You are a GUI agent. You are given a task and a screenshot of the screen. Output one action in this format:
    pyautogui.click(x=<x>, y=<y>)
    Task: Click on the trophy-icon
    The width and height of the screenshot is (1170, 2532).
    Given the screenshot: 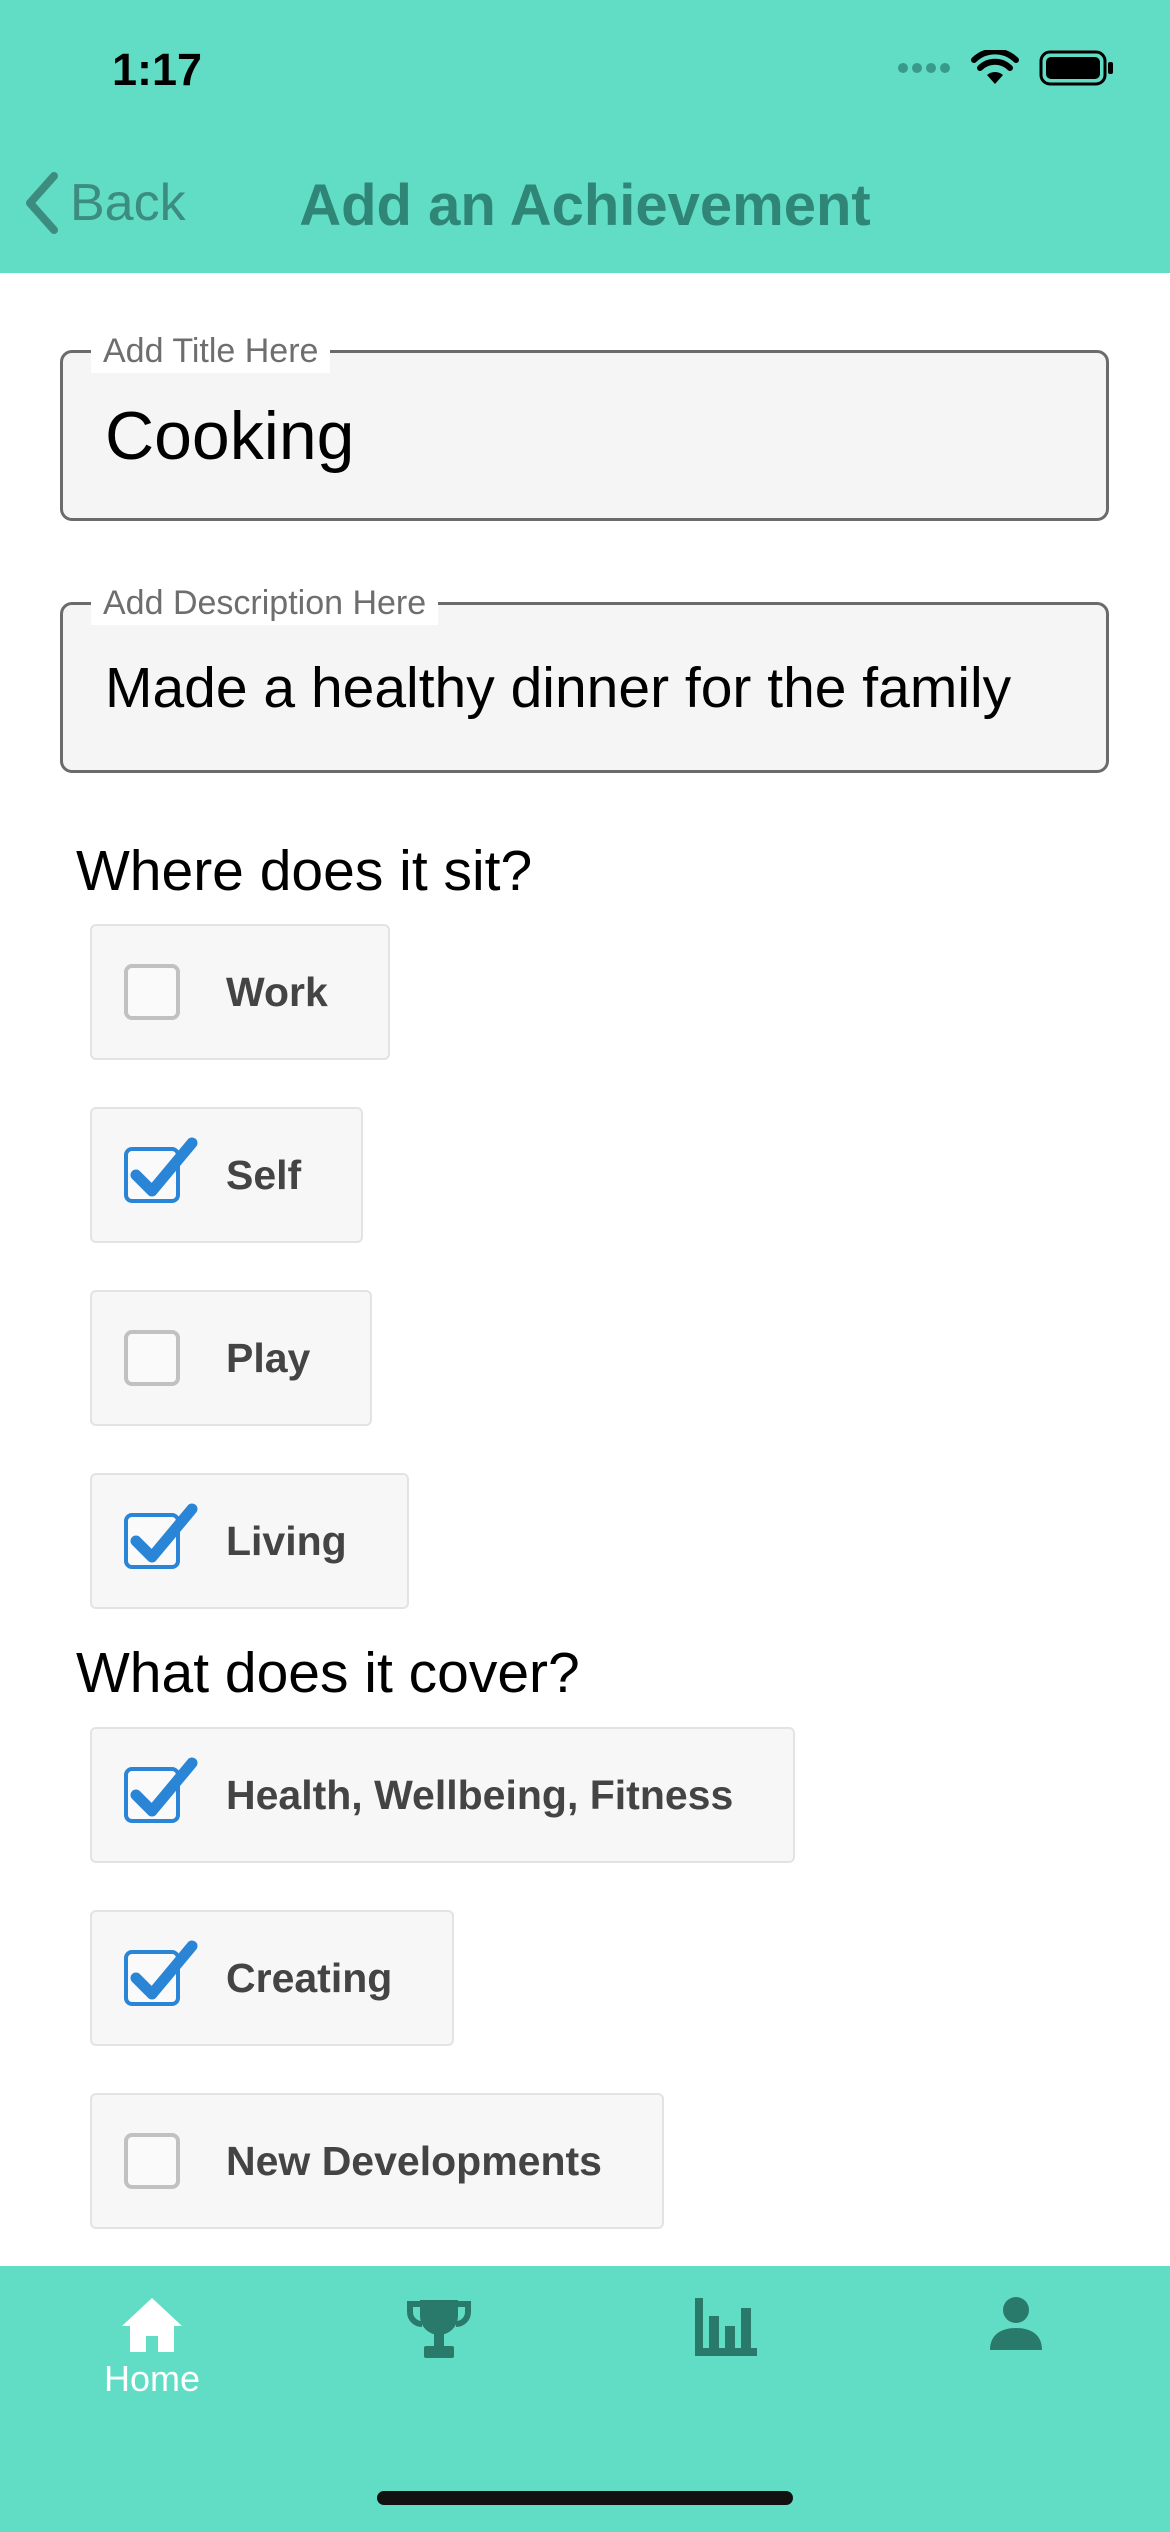 What is the action you would take?
    pyautogui.click(x=439, y=2329)
    